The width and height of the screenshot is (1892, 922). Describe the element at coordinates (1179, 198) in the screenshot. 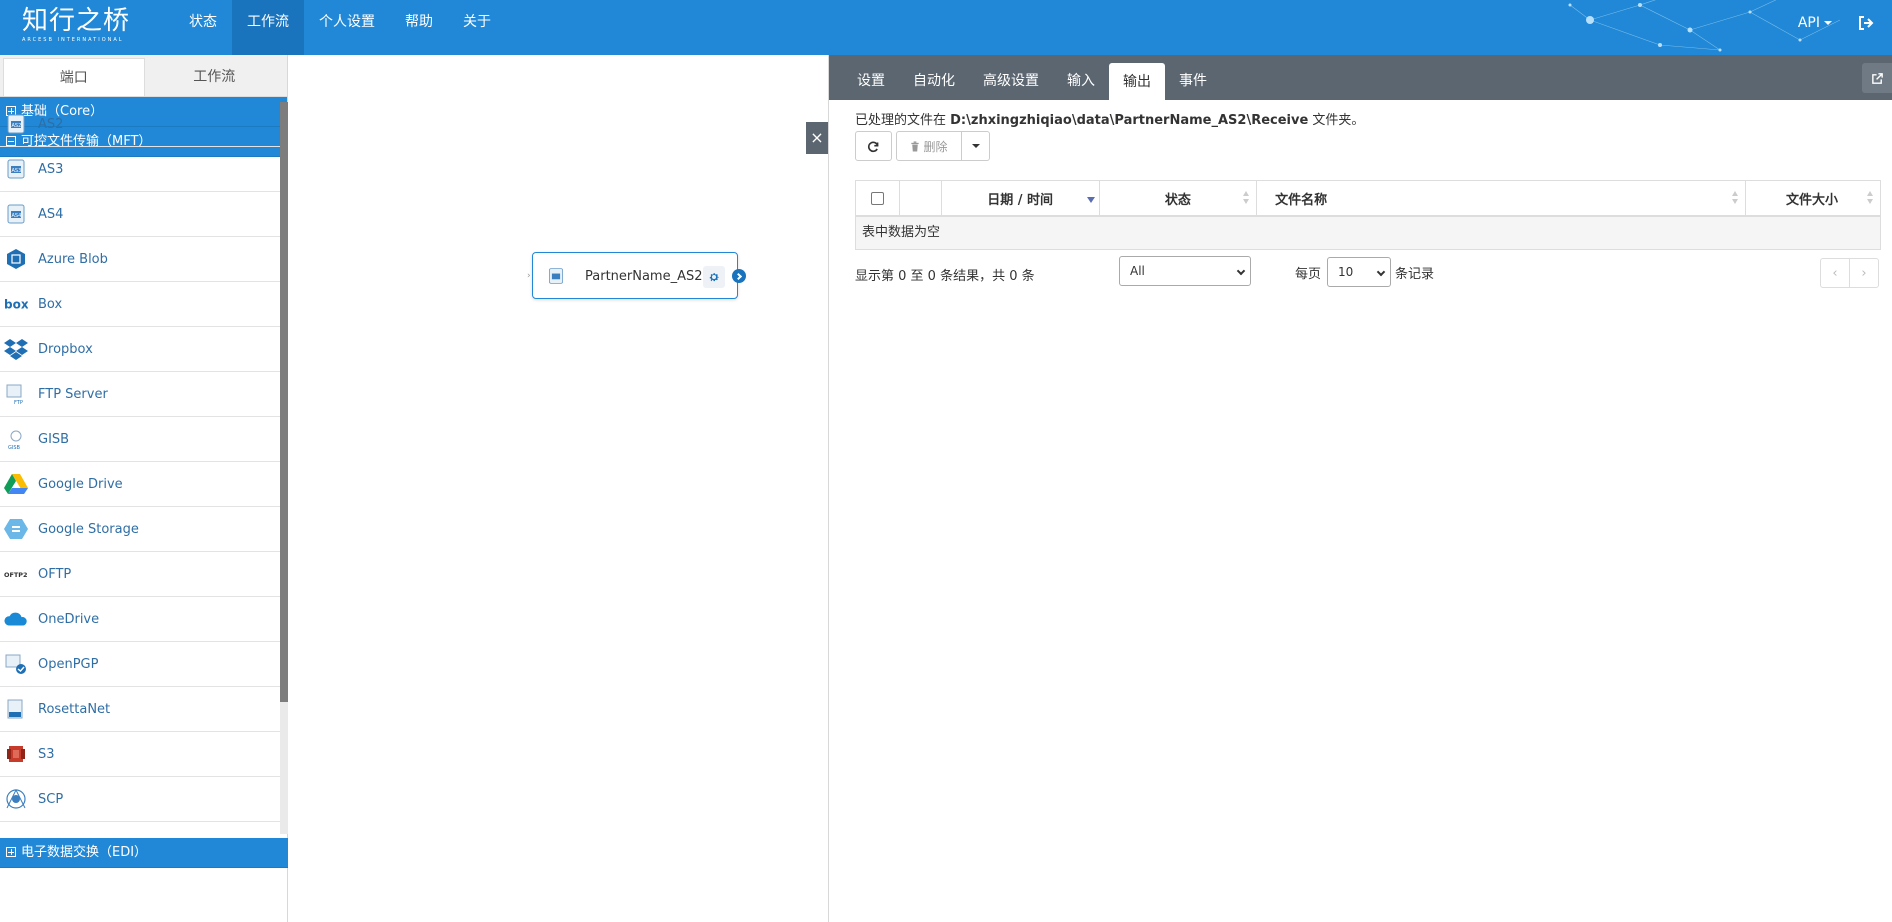

I see `column-status: 状态` at that location.